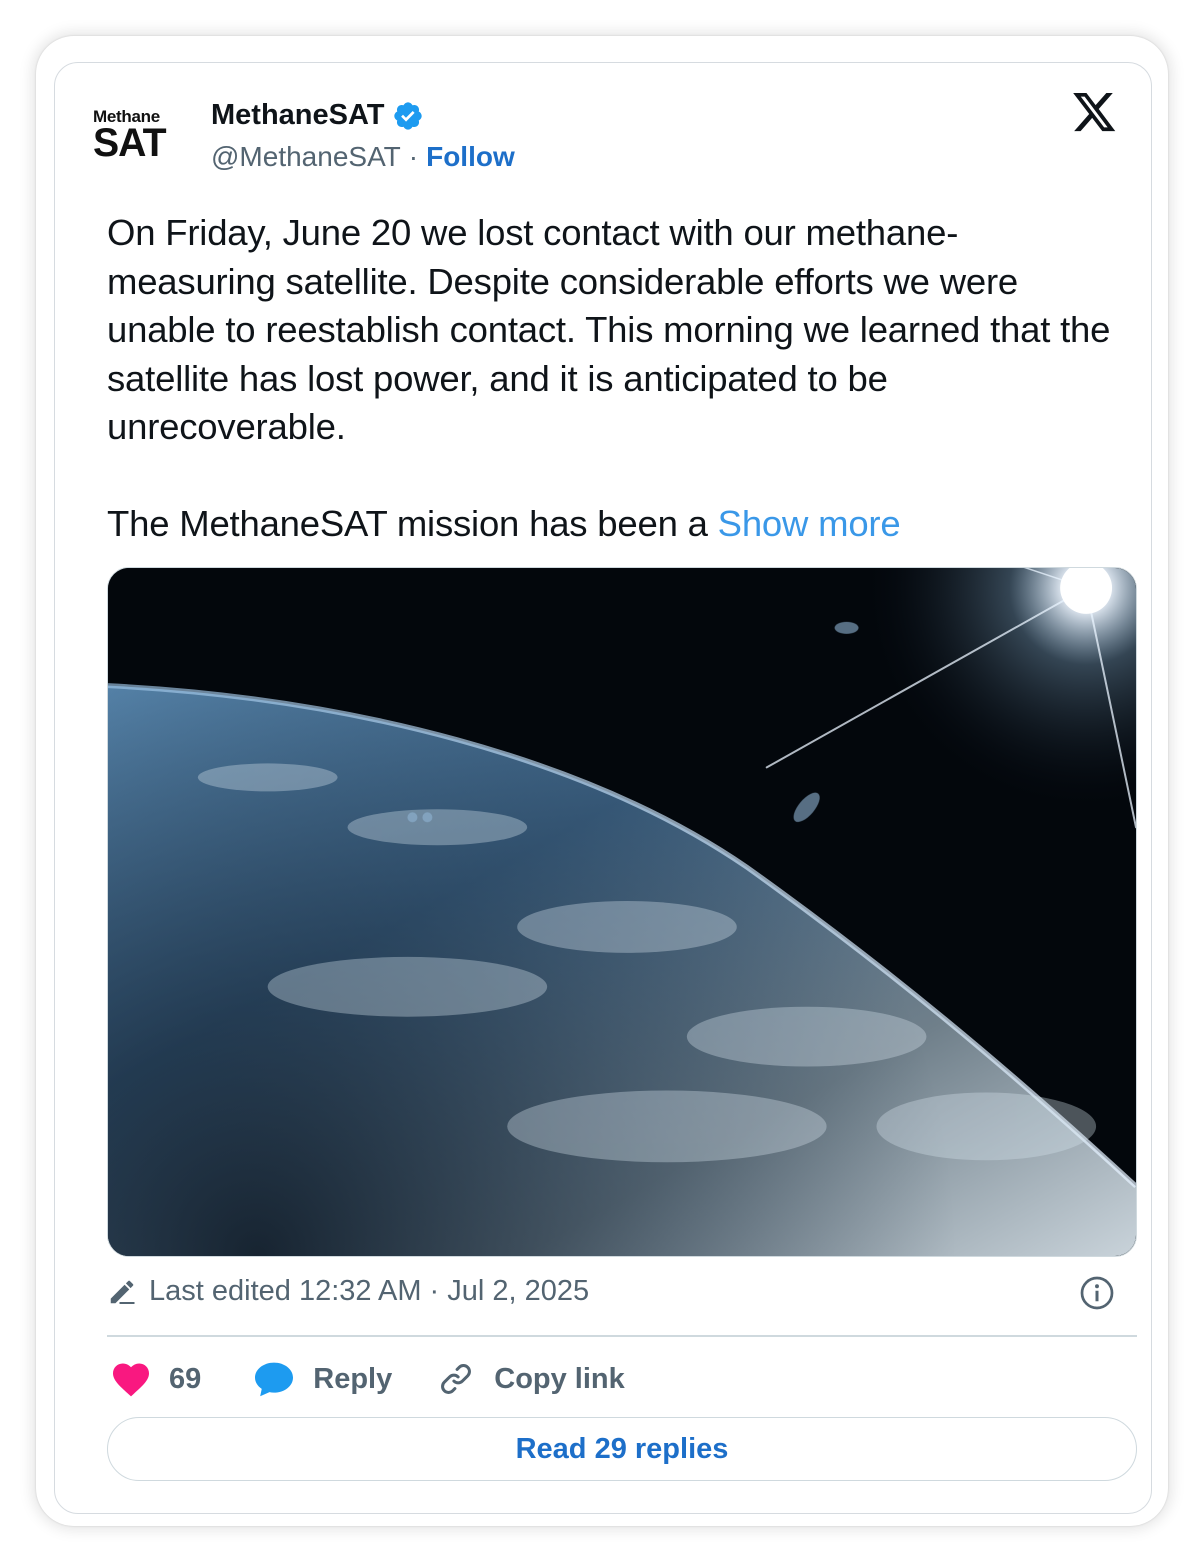  I want to click on action-bar: 69 Reply Copy link, so click(366, 1379).